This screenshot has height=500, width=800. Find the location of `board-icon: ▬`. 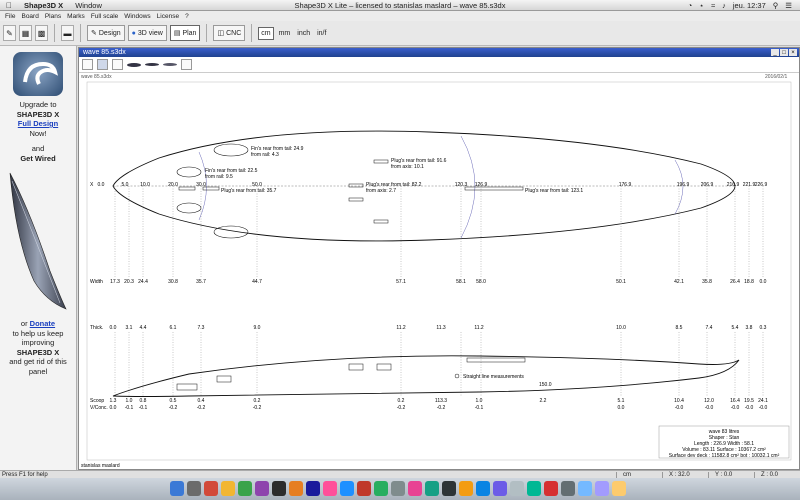

board-icon: ▬ is located at coordinates (67, 33).